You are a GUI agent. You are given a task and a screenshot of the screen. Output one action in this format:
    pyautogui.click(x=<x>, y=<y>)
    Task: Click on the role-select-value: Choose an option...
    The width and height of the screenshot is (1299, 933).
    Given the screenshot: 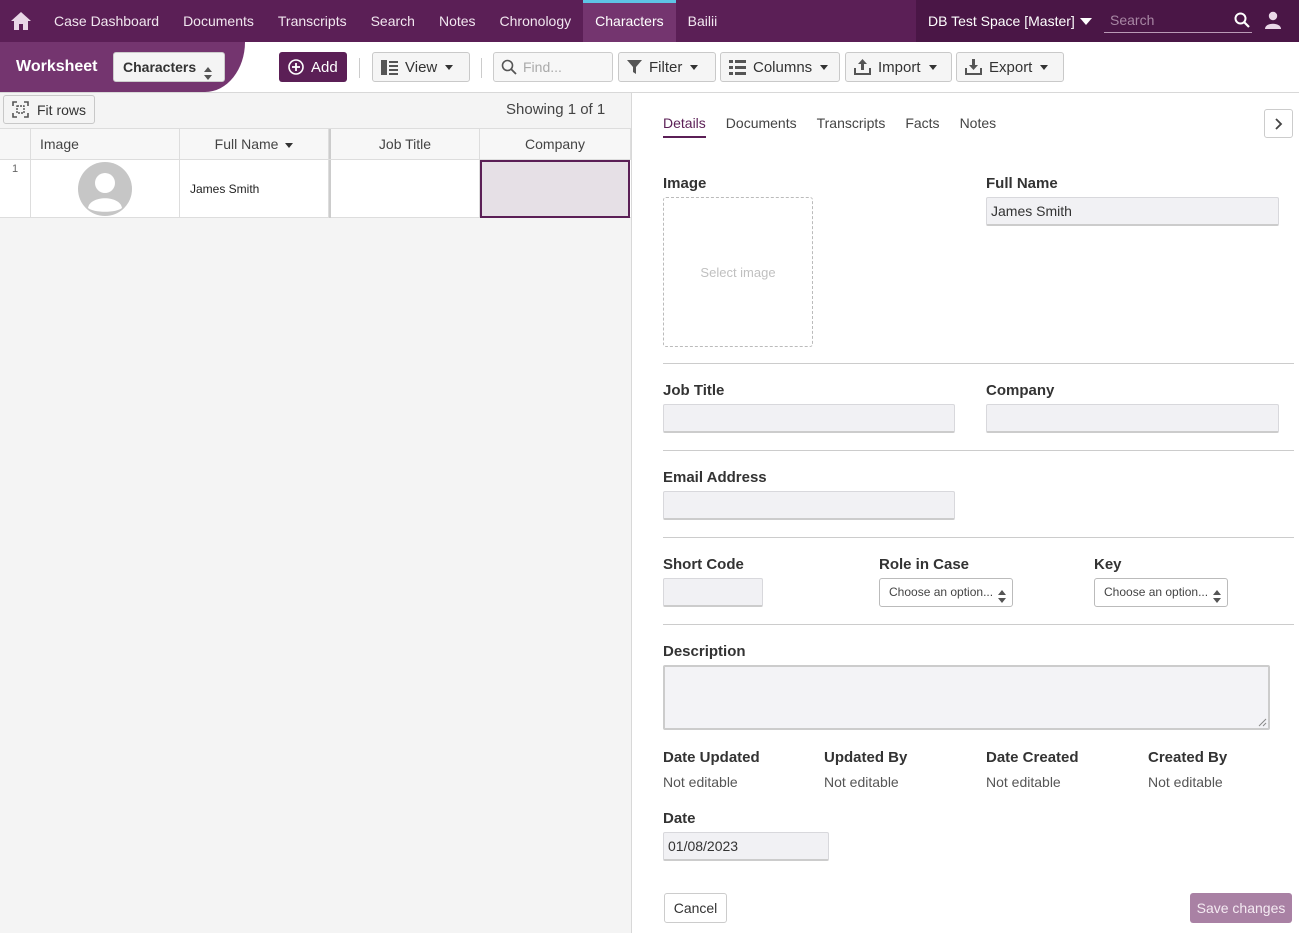 What is the action you would take?
    pyautogui.click(x=941, y=592)
    